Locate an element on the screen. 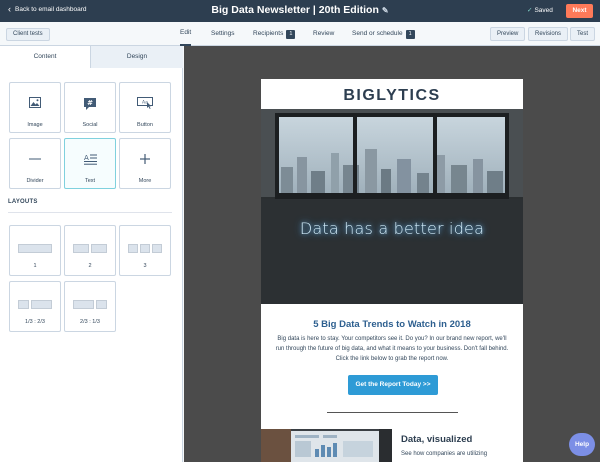 The height and width of the screenshot is (462, 600). preview-button: Preview is located at coordinates (508, 34).